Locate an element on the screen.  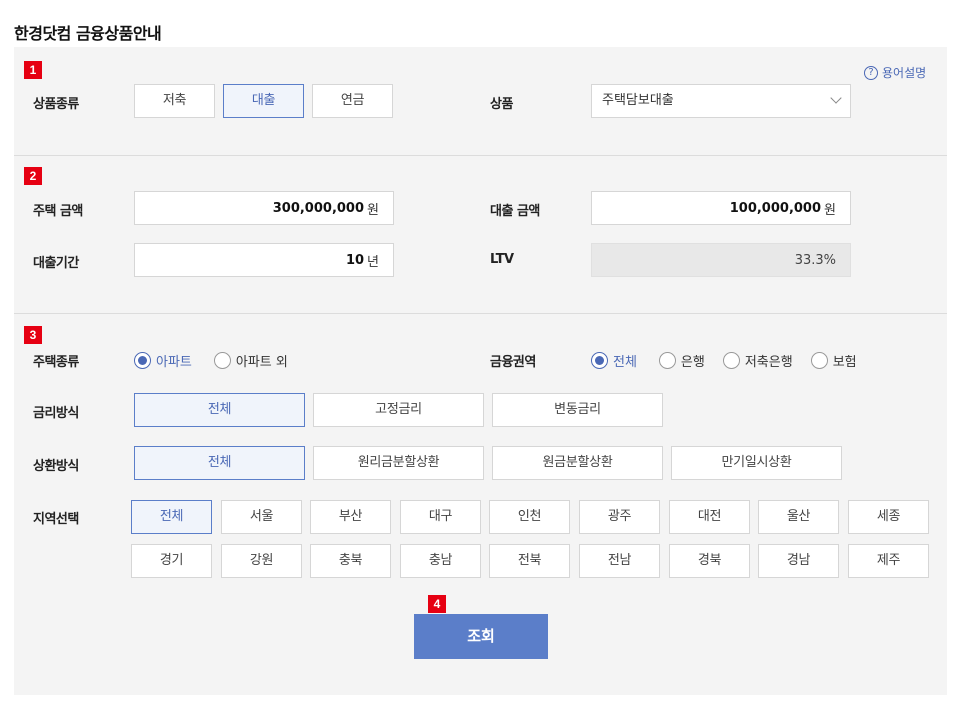
housing-type-label: 주택종류 is located at coordinates (56, 362).